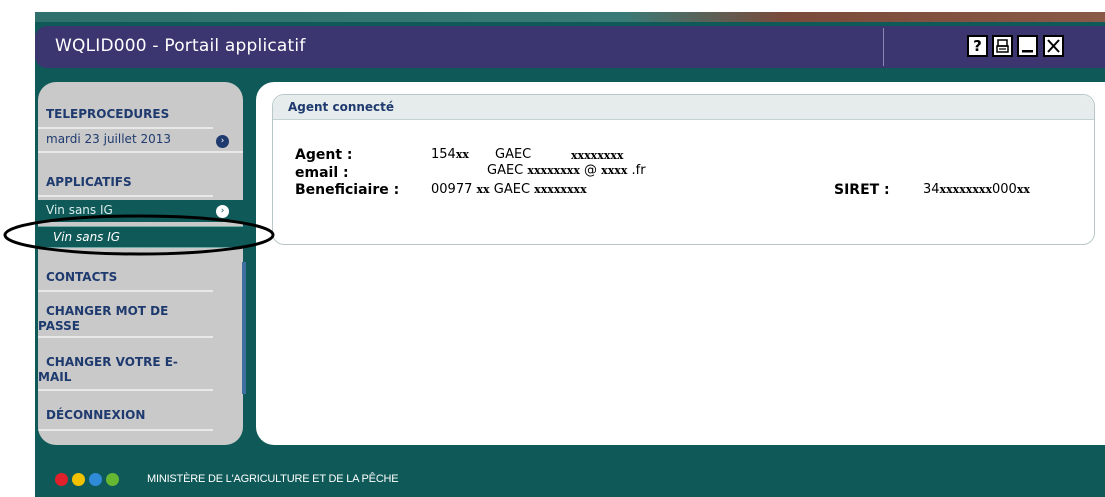 This screenshot has width=1105, height=497. What do you see at coordinates (324, 155) in the screenshot?
I see `agent-label: Agent :` at bounding box center [324, 155].